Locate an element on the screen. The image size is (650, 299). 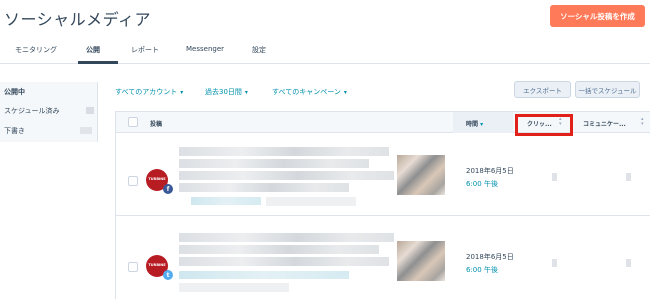
sidebar-count-drafts is located at coordinates (86, 130).